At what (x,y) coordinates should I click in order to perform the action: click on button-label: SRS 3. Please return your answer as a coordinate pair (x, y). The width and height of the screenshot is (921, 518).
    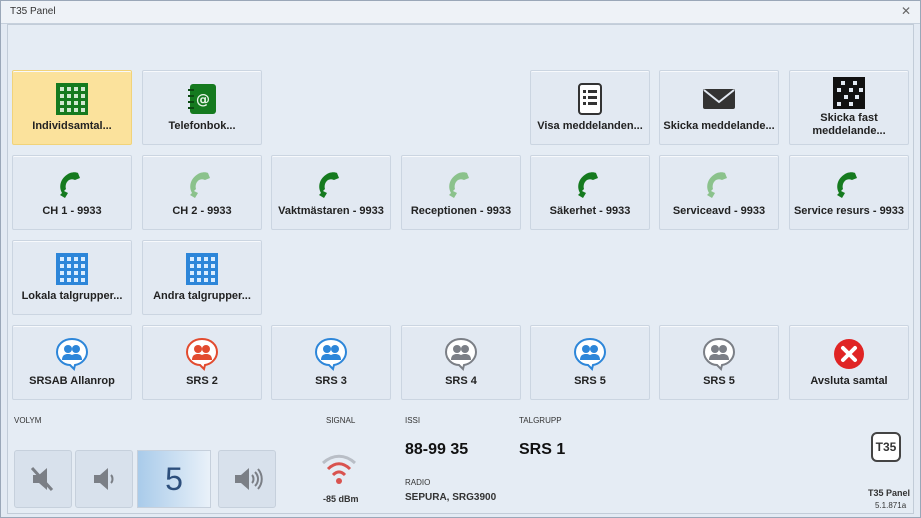
    Looking at the image, I should click on (331, 381).